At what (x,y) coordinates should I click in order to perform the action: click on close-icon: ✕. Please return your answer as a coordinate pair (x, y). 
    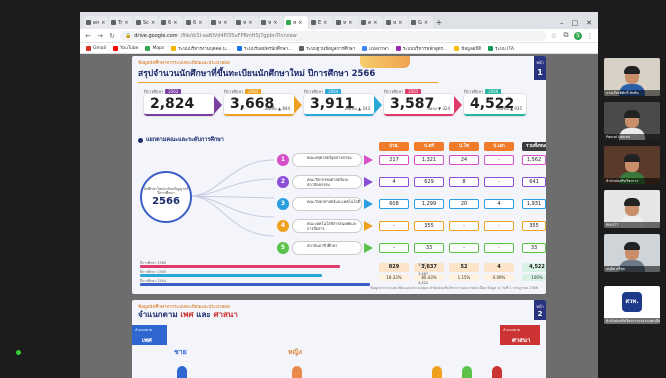
    Looking at the image, I should click on (589, 23).